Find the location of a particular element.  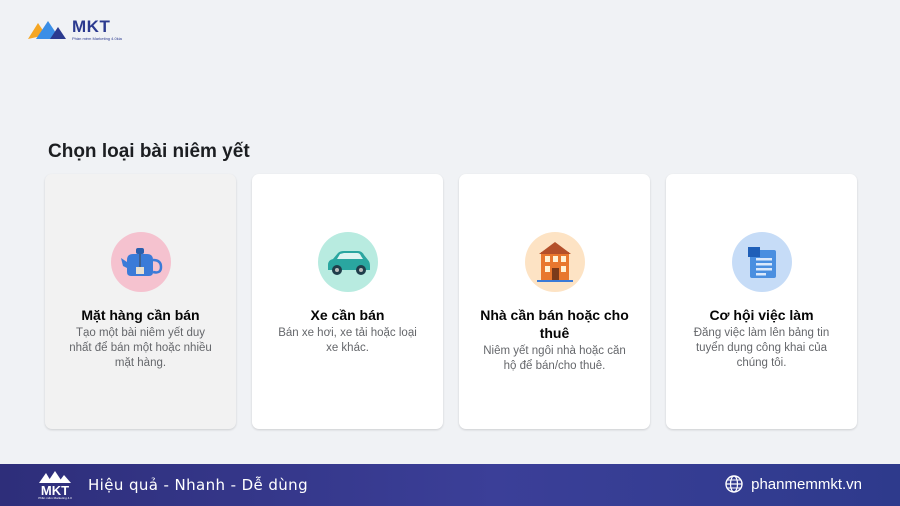

footer-tagline: Phần mềm Marketing 4.0 is located at coordinates (55, 498).